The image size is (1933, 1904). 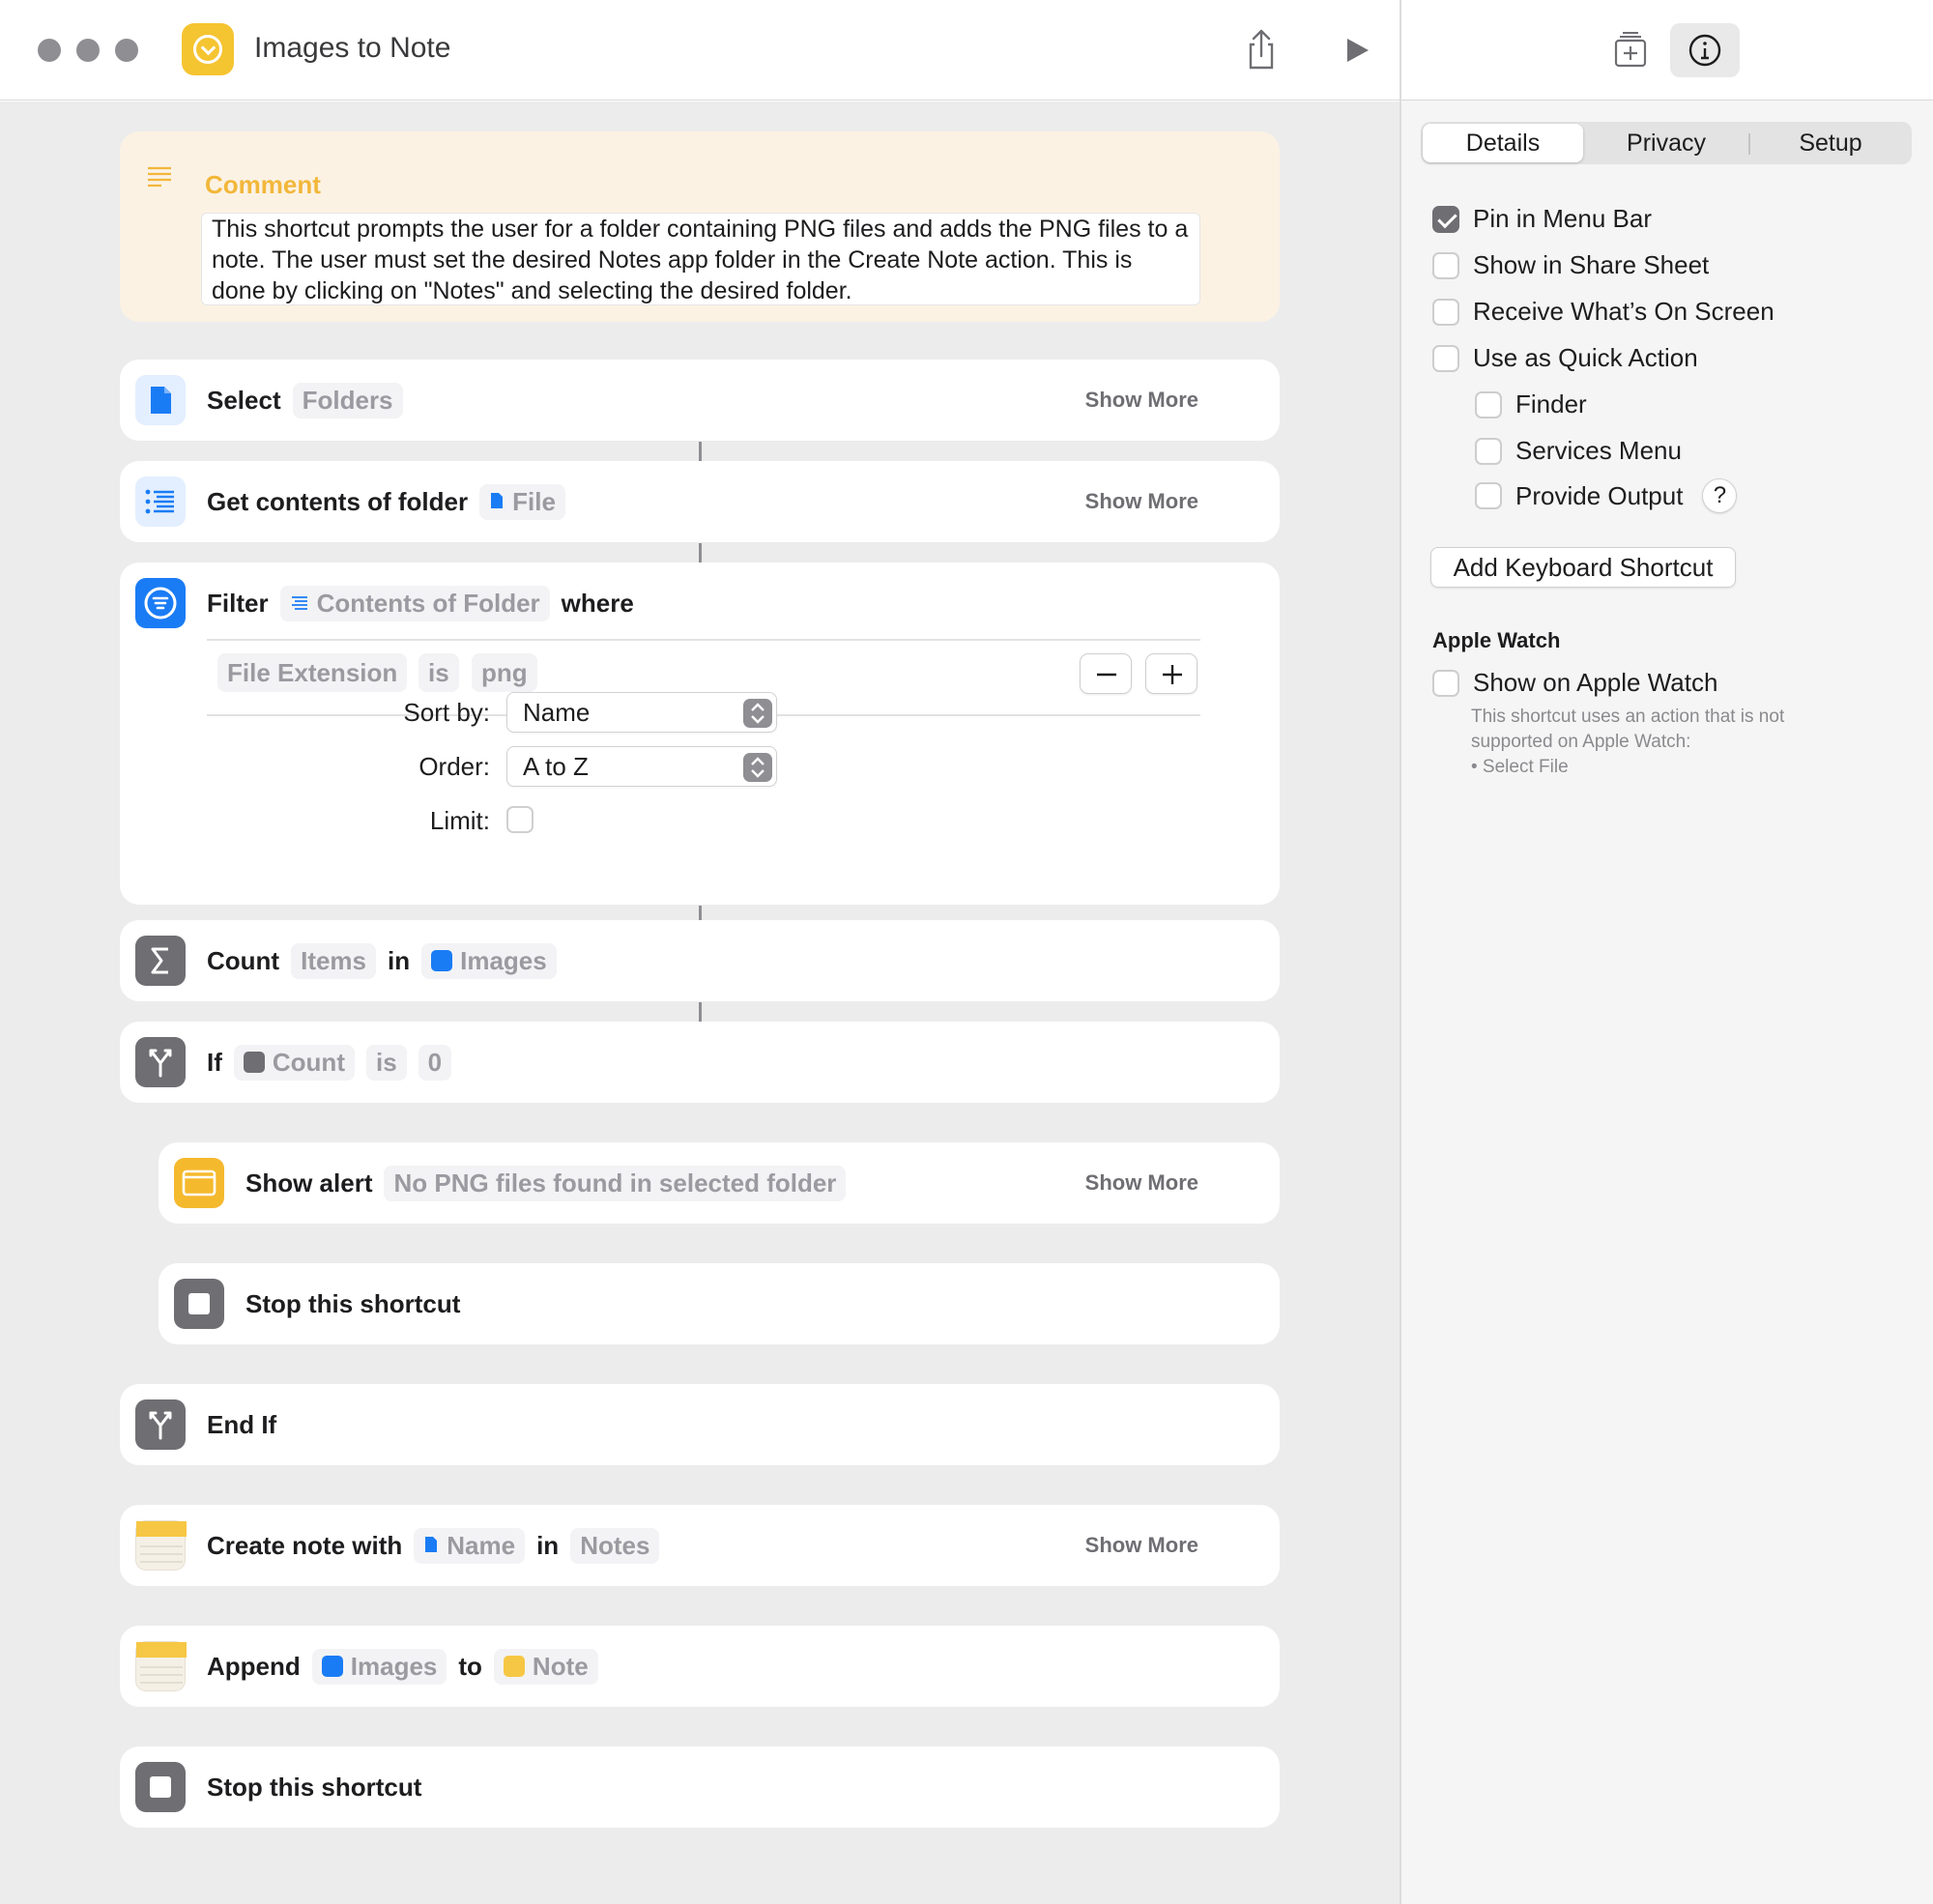 I want to click on finder-option: Finder, so click(x=1531, y=404).